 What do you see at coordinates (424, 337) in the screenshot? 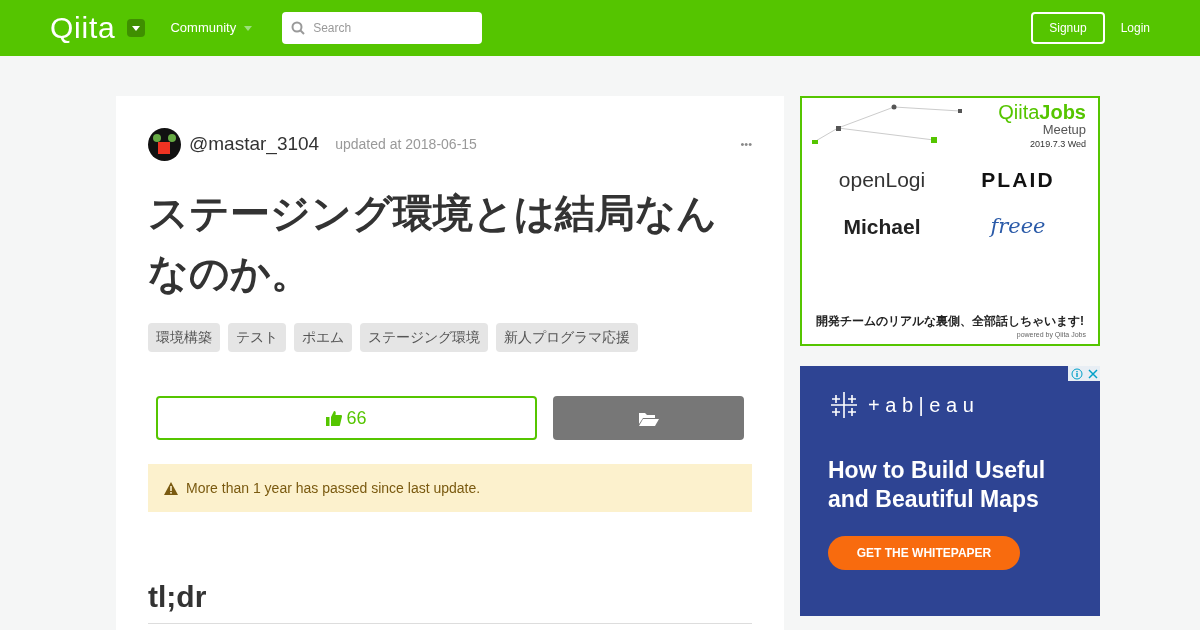
I see `tag-link: ステージング環境` at bounding box center [424, 337].